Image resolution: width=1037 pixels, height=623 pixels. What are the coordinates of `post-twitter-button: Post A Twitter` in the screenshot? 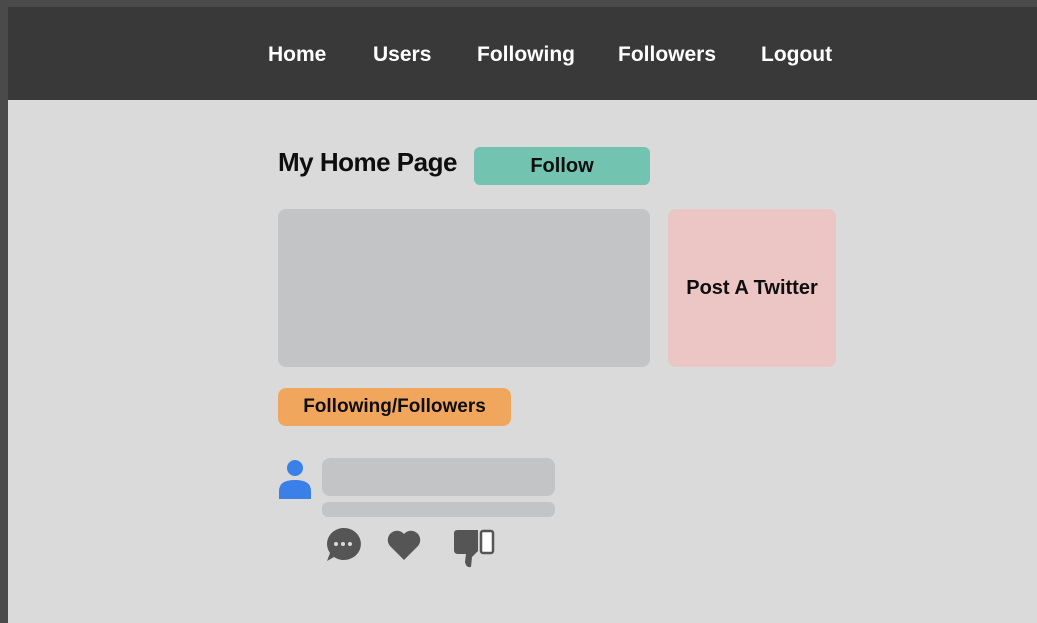 It's located at (752, 288).